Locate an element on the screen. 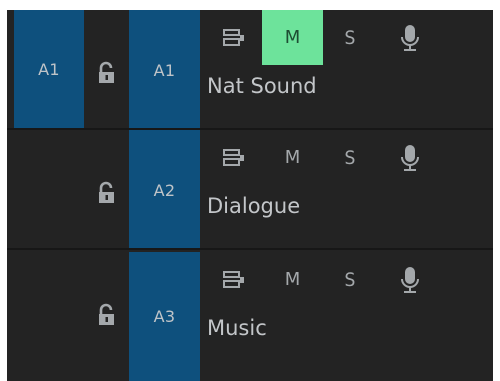  track-target-a3: A3 is located at coordinates (164, 316).